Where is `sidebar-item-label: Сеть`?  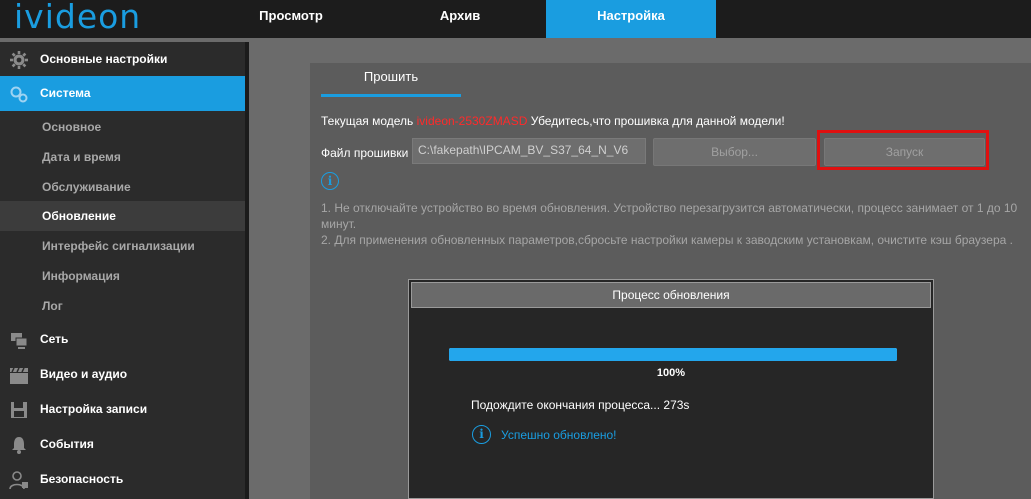 sidebar-item-label: Сеть is located at coordinates (54, 339).